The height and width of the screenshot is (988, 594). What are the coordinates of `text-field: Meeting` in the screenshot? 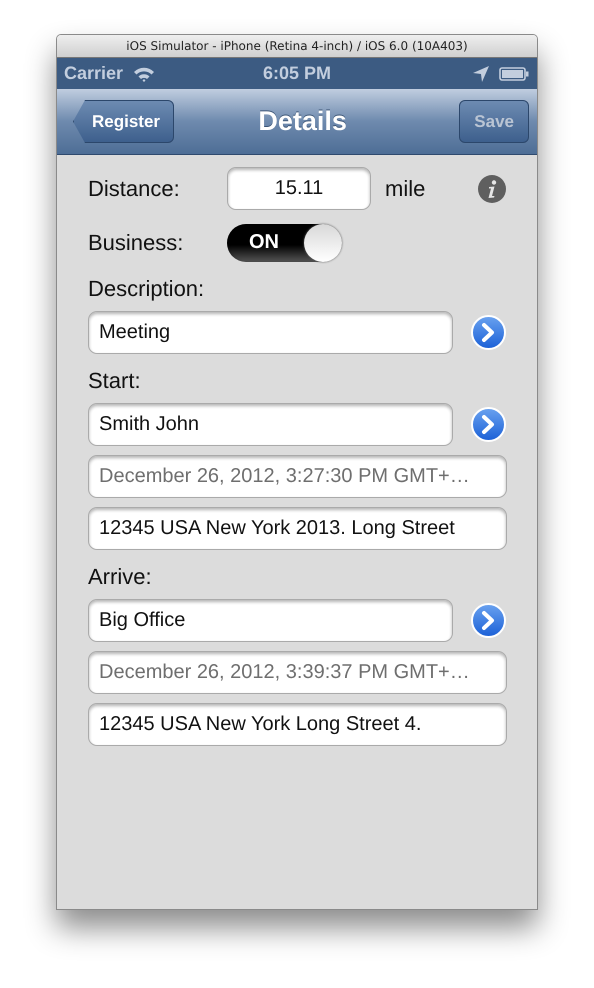 It's located at (270, 332).